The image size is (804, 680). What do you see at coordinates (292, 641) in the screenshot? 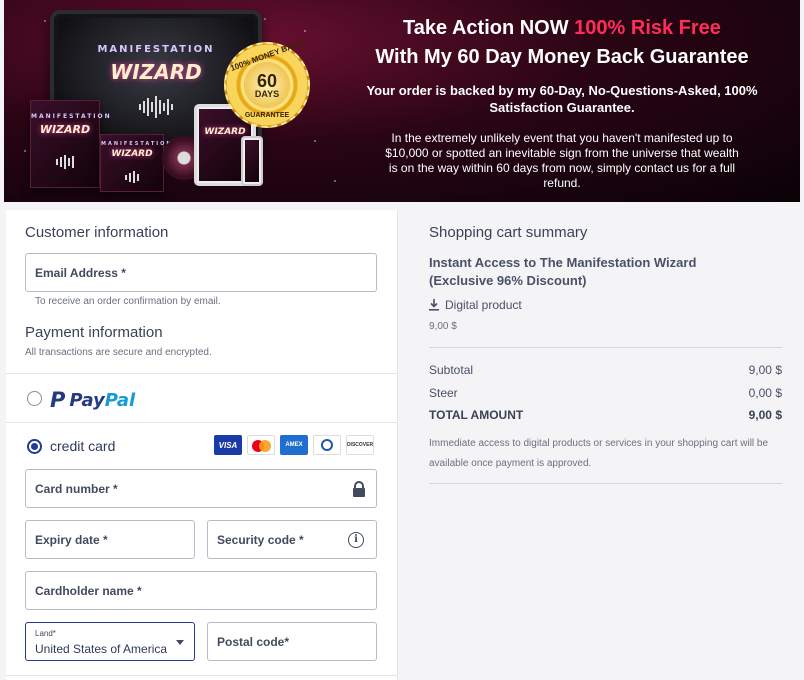
I see `postal-code-field: Postal code*` at bounding box center [292, 641].